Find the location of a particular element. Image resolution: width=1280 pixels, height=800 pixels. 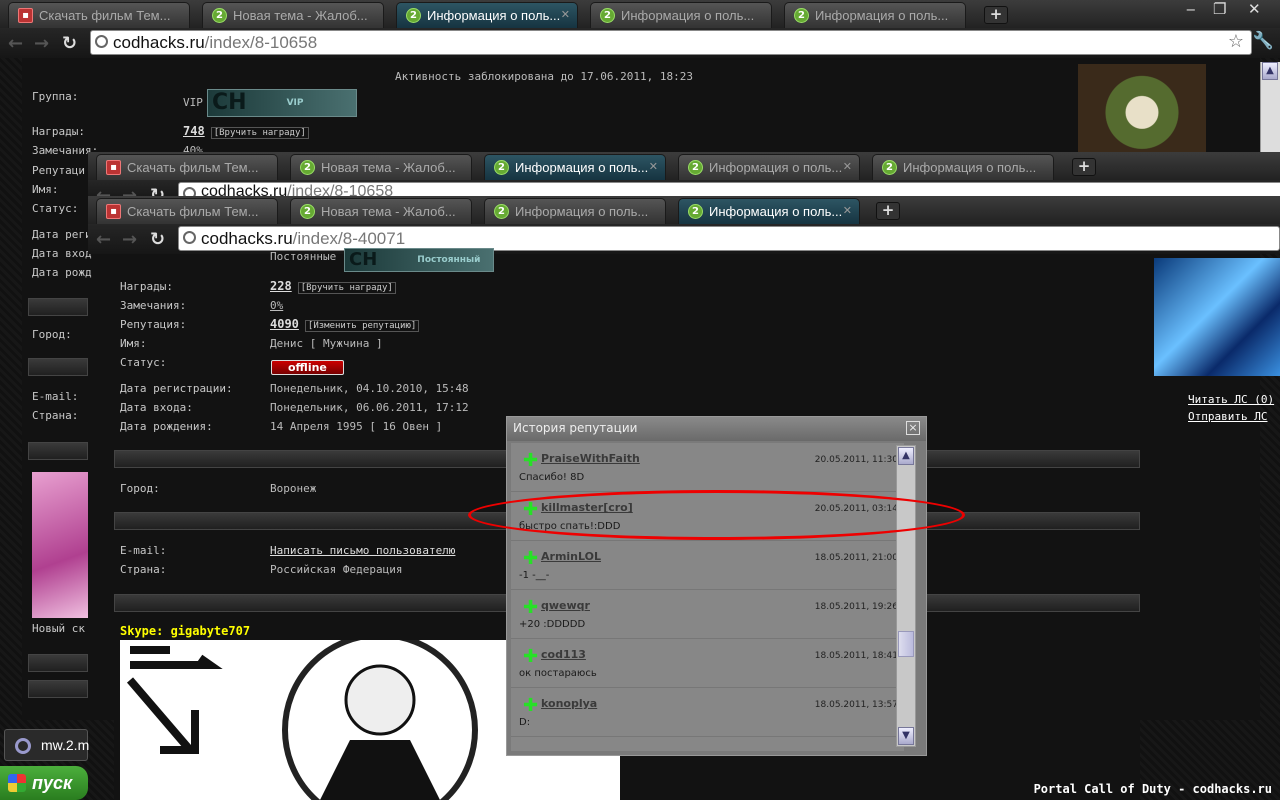

awards-value: 228 is located at coordinates (281, 286).